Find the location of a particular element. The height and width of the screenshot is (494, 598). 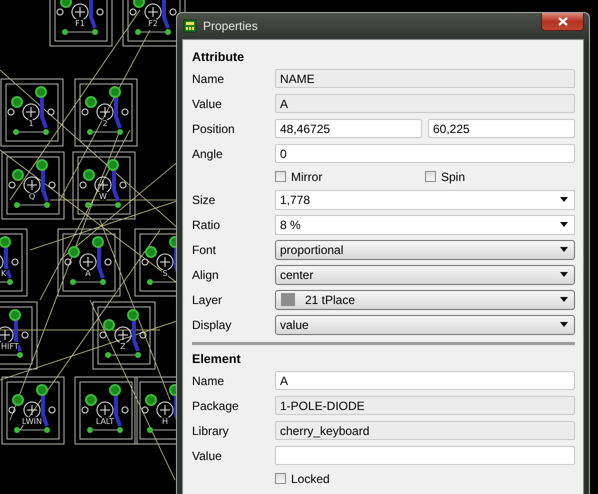

part-label: A is located at coordinates (88, 273).